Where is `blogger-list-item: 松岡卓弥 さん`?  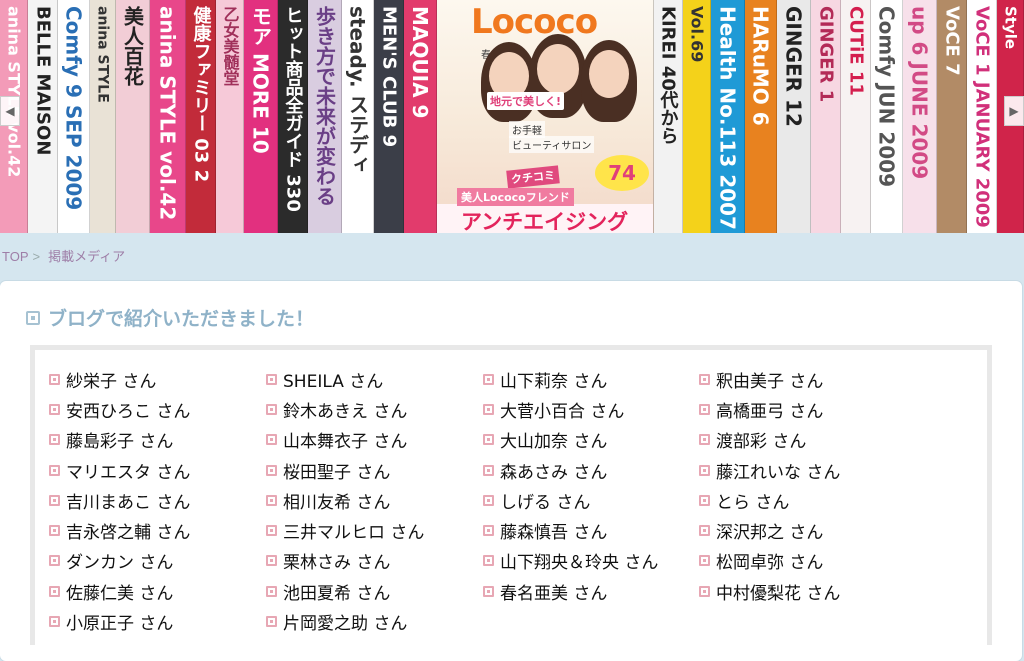 blogger-list-item: 松岡卓弥 さん is located at coordinates (769, 561).